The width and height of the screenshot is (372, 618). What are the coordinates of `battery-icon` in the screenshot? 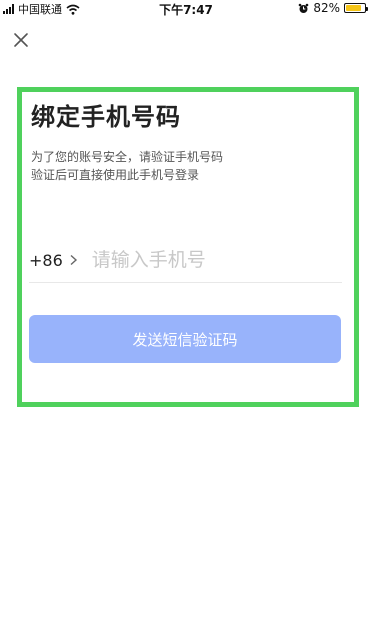 It's located at (356, 8).